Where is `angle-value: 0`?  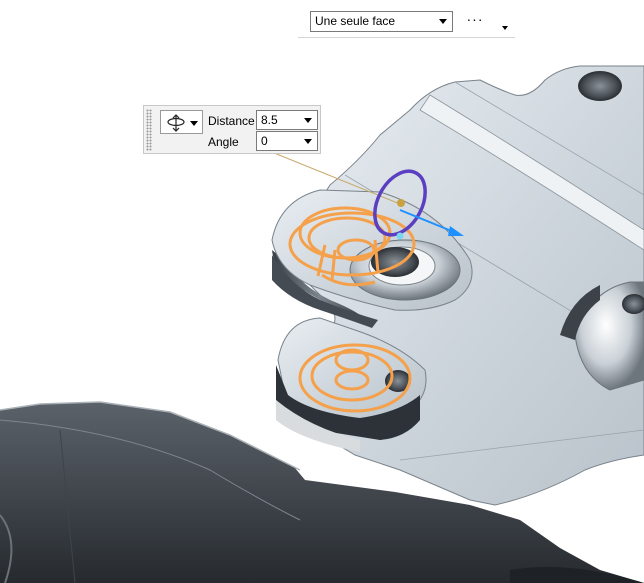 angle-value: 0 is located at coordinates (264, 141).